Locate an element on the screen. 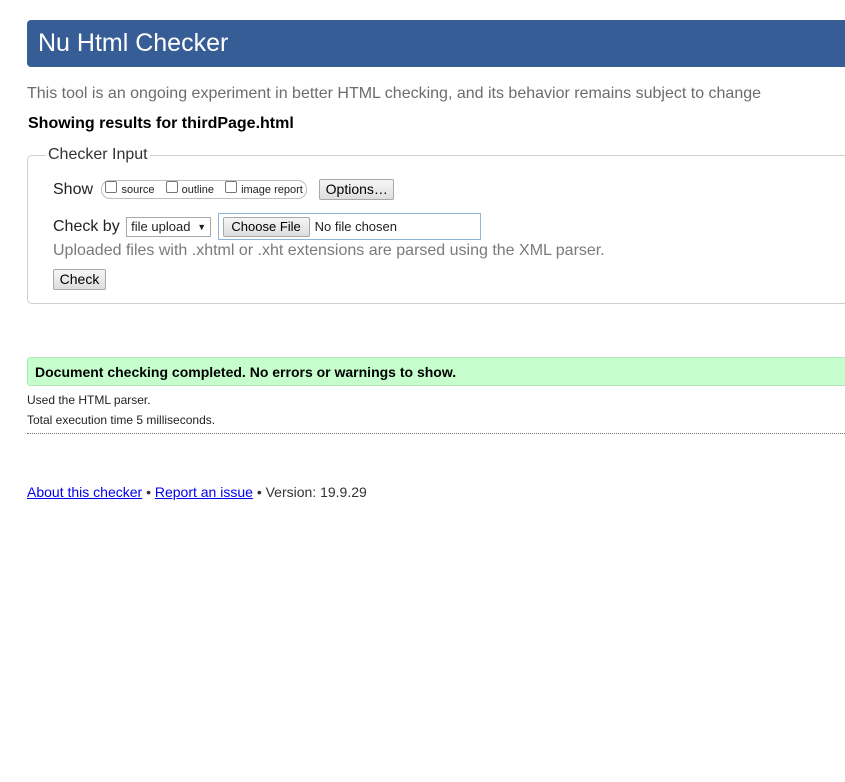 Image resolution: width=845 pixels, height=782 pixels. report-issue-link: Report an issue is located at coordinates (204, 492).